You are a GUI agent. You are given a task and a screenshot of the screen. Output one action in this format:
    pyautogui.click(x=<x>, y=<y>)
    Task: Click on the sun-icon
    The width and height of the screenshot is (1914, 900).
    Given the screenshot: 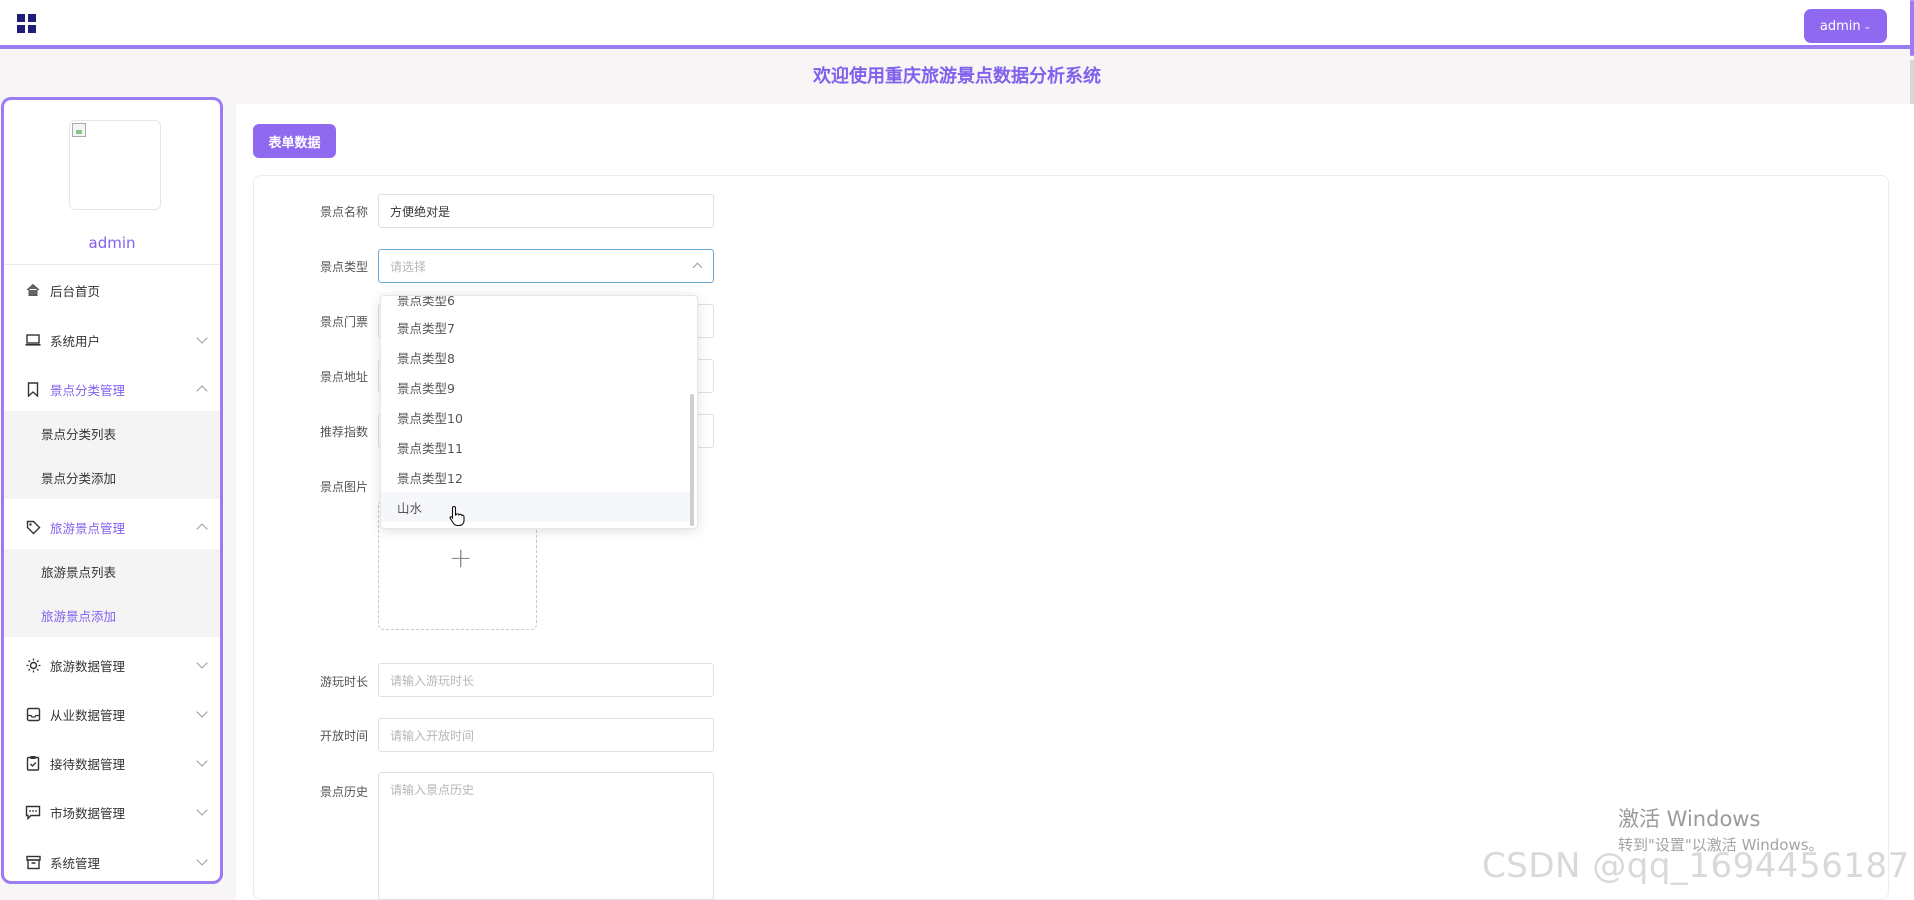 What is the action you would take?
    pyautogui.click(x=33, y=665)
    